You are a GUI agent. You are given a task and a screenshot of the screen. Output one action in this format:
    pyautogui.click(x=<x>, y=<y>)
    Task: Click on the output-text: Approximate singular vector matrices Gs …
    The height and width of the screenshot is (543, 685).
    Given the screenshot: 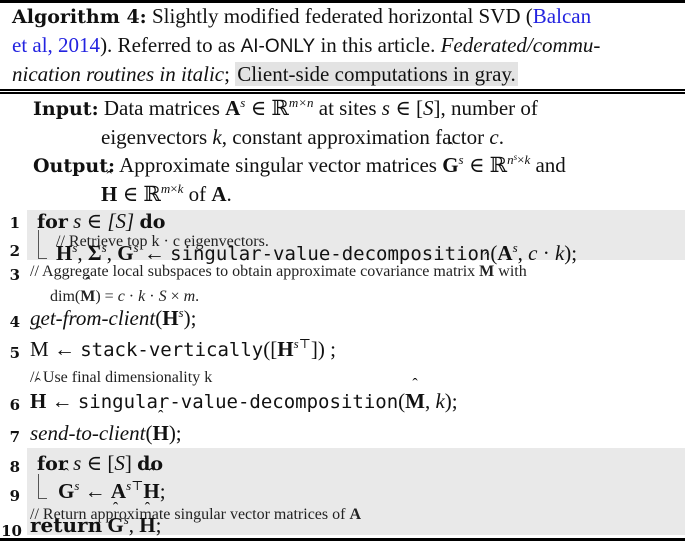 What is the action you would take?
    pyautogui.click(x=342, y=158)
    